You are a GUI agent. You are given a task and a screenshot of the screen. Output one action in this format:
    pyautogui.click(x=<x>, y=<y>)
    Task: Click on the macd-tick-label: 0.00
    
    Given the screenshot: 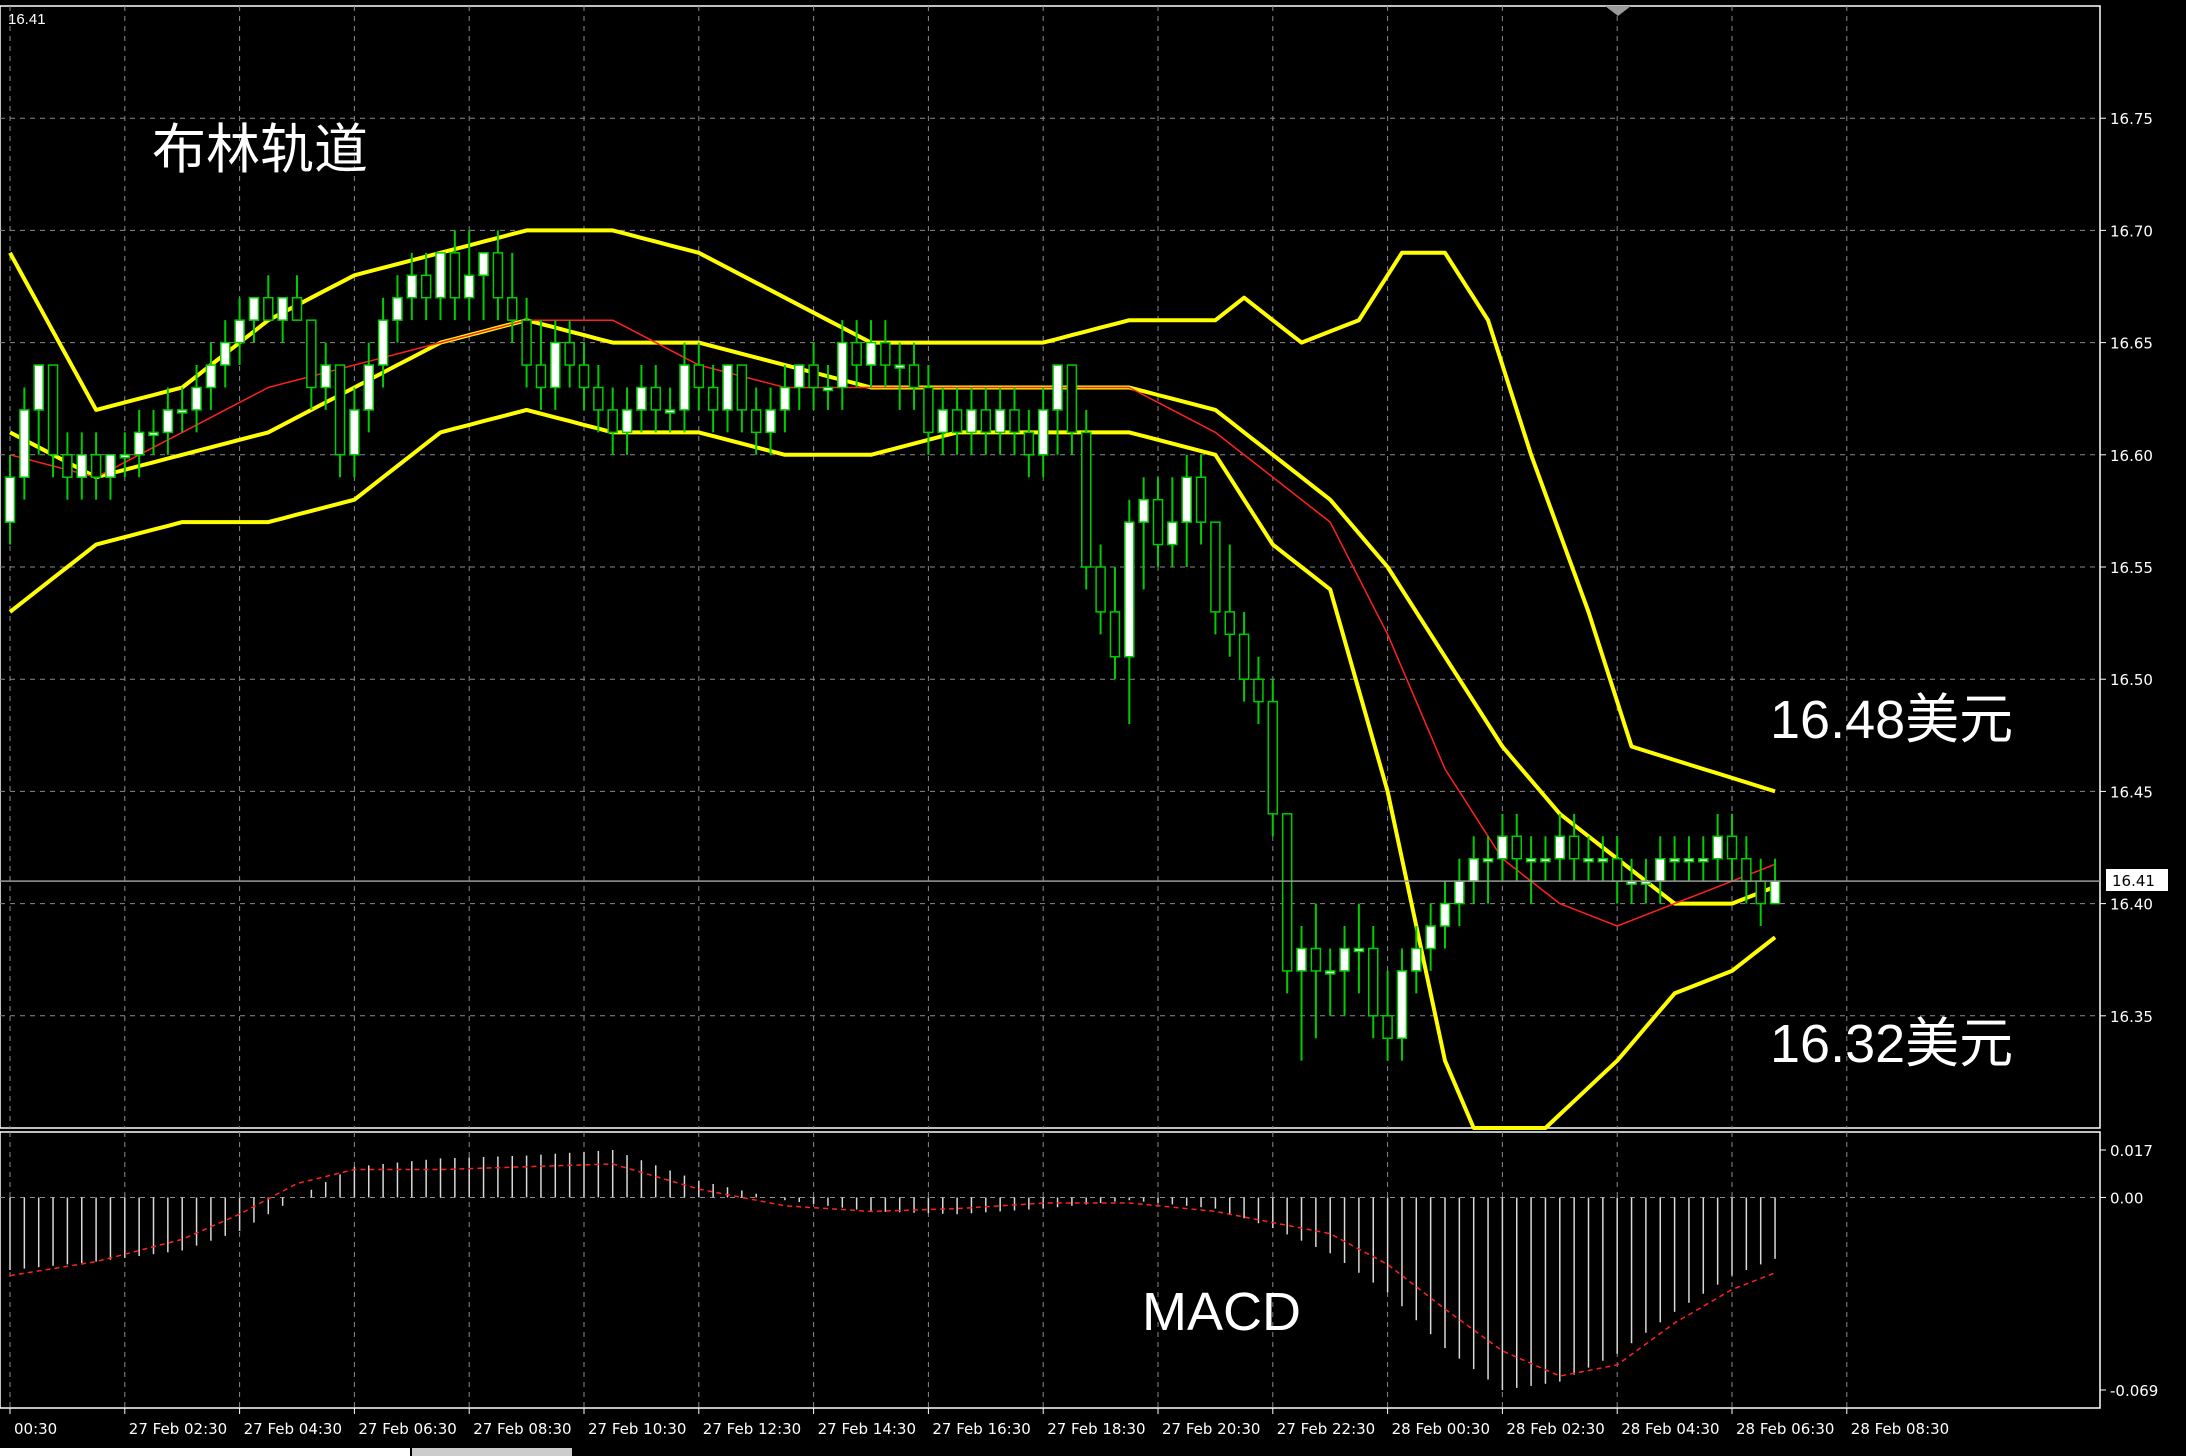 What is the action you would take?
    pyautogui.click(x=2126, y=1198)
    